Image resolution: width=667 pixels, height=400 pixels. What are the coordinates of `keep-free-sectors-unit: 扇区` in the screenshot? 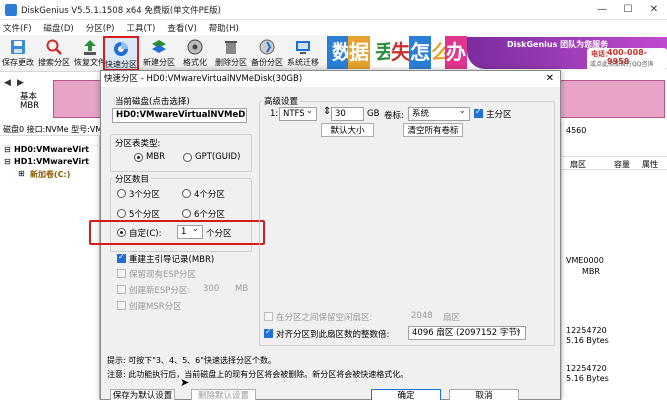 It's located at (452, 318).